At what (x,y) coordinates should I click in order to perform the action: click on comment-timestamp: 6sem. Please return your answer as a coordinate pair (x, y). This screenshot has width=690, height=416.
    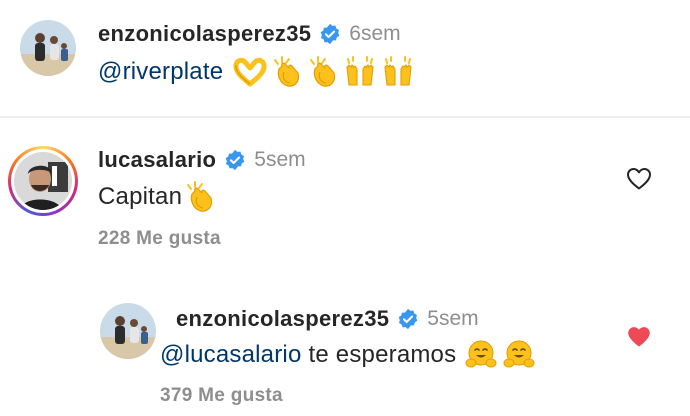
    Looking at the image, I should click on (375, 33).